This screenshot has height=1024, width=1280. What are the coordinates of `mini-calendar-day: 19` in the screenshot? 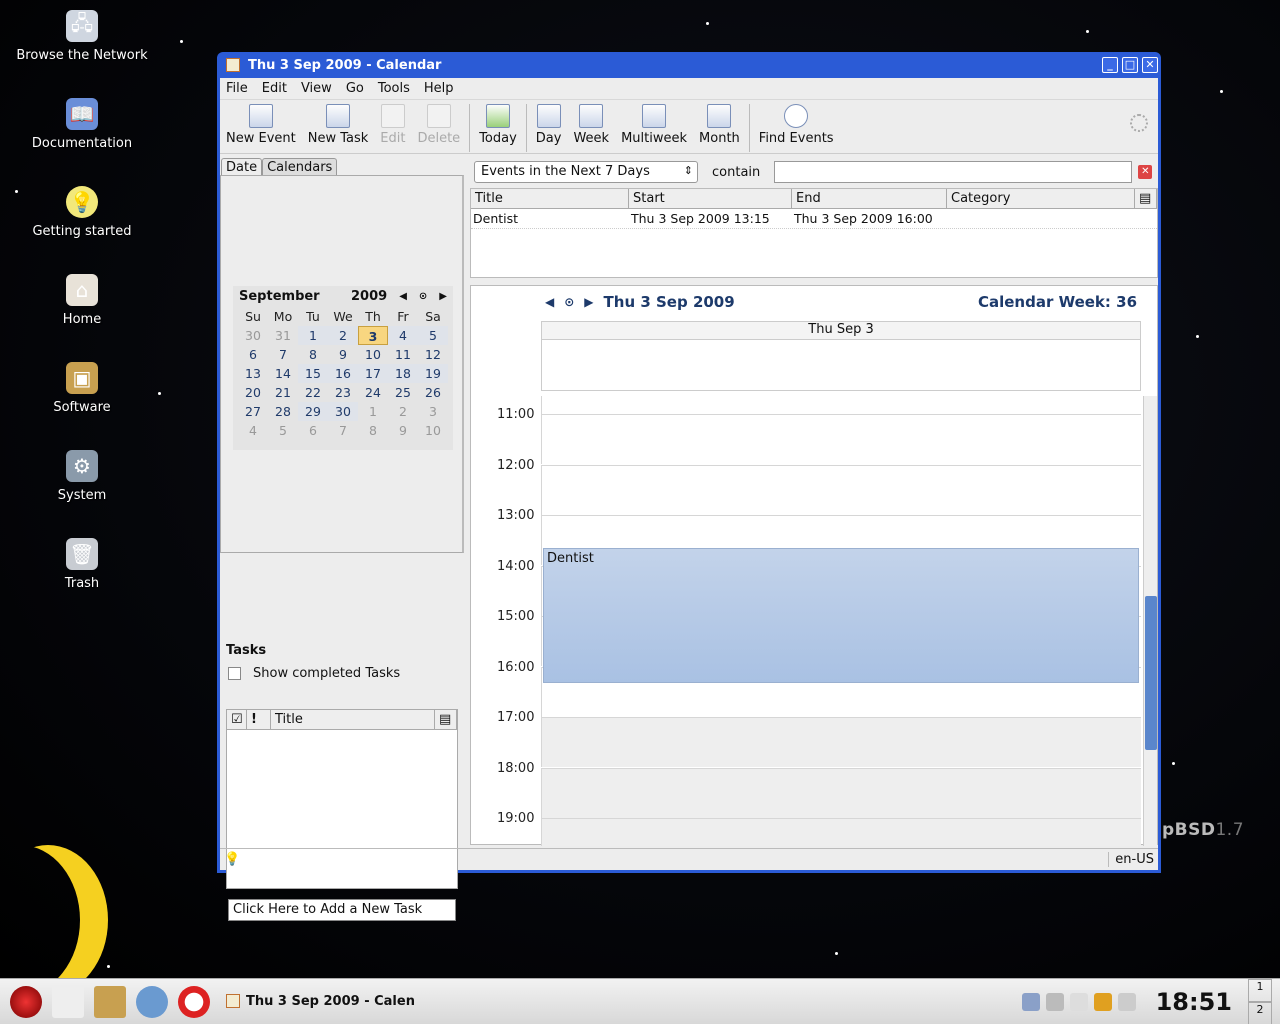 It's located at (433, 373).